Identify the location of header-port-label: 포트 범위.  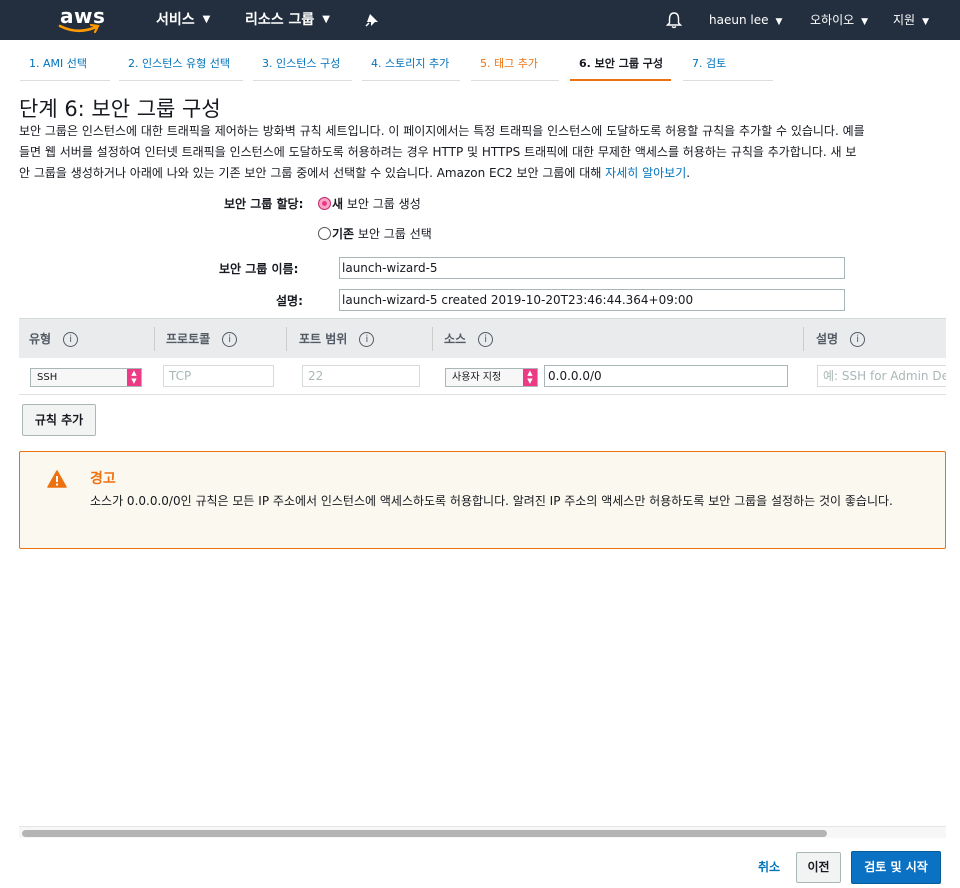
(323, 339).